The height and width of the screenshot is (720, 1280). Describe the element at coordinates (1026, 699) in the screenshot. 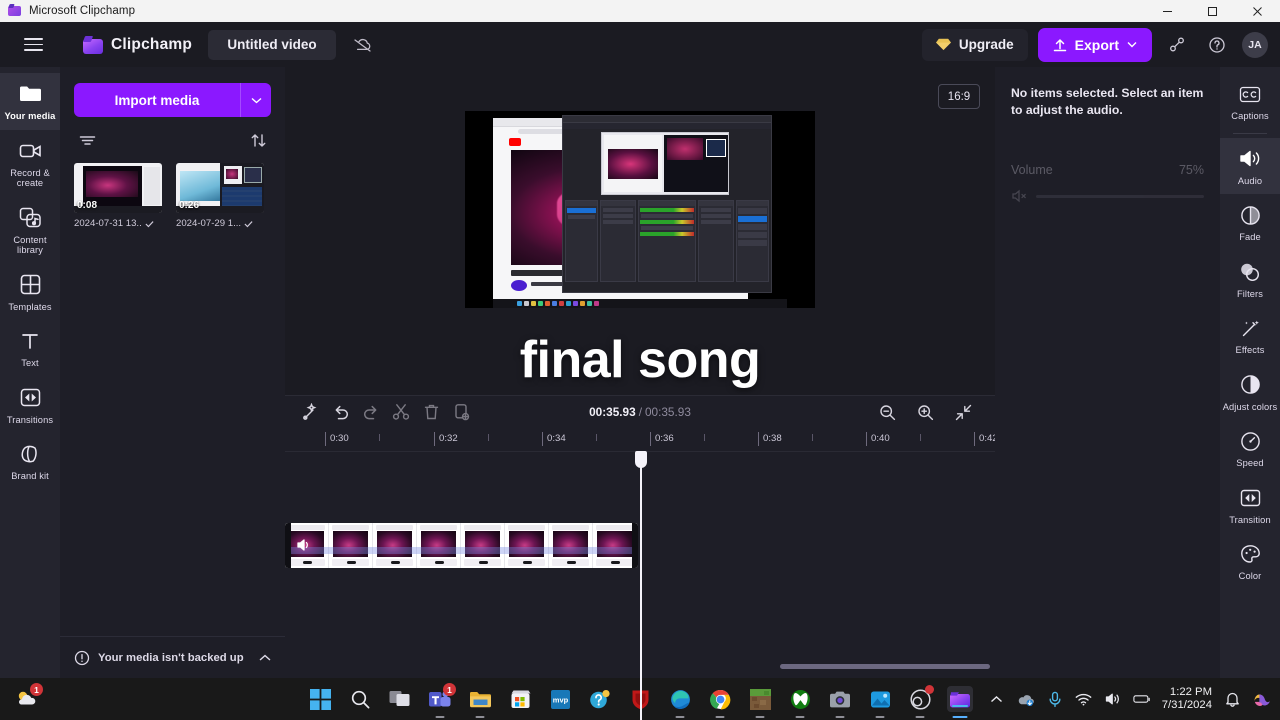

I see `onedrive-icon` at that location.